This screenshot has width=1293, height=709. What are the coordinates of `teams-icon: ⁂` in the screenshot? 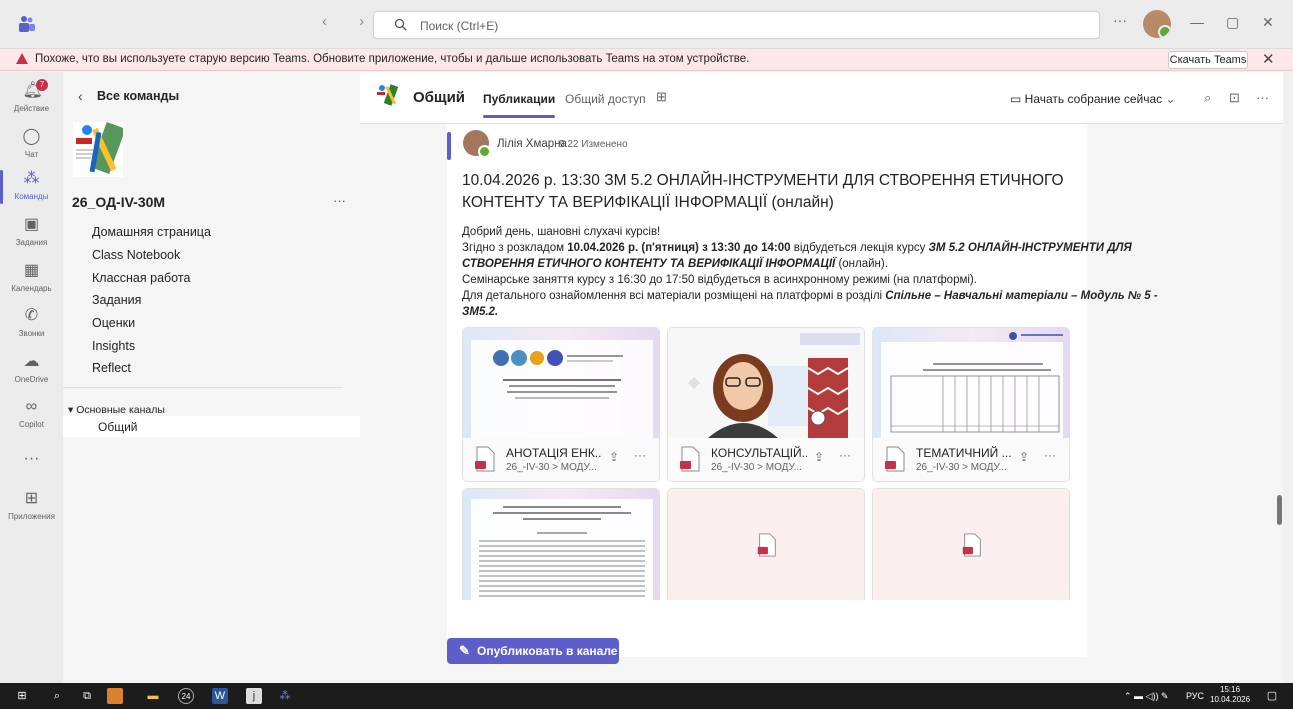 It's located at (285, 696).